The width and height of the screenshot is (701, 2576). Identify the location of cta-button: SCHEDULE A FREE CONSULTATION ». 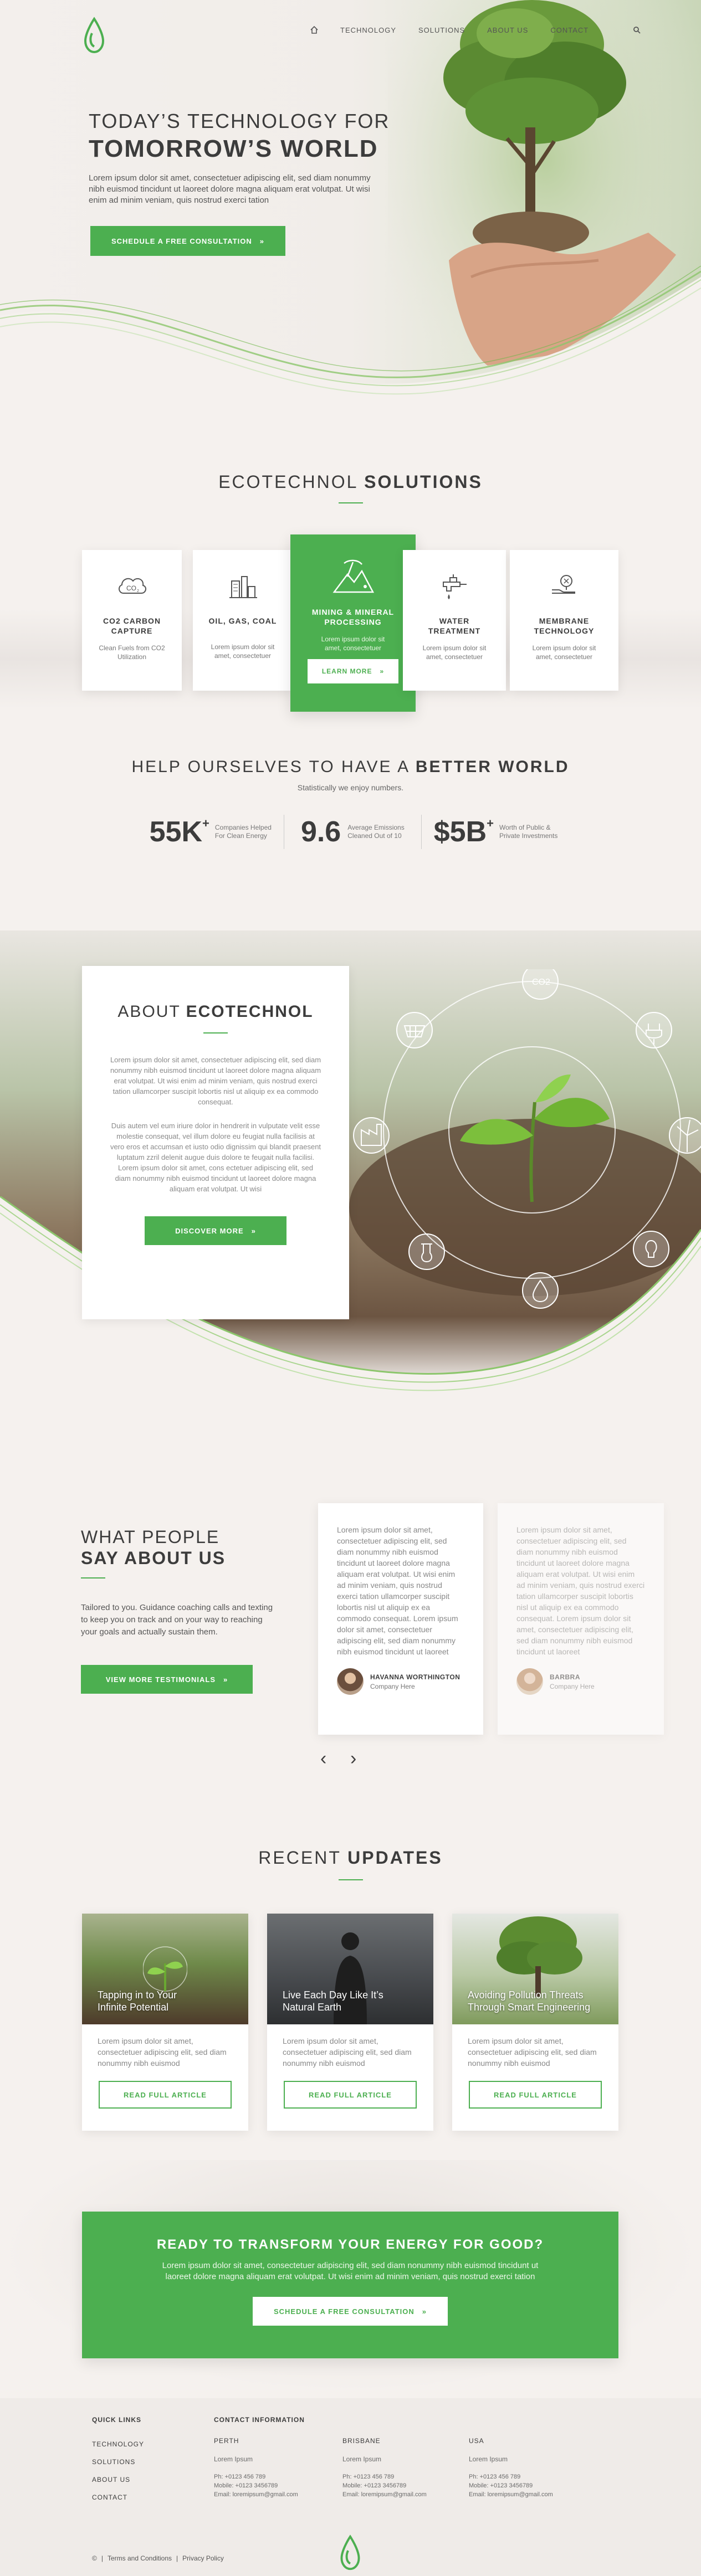
(350, 2311).